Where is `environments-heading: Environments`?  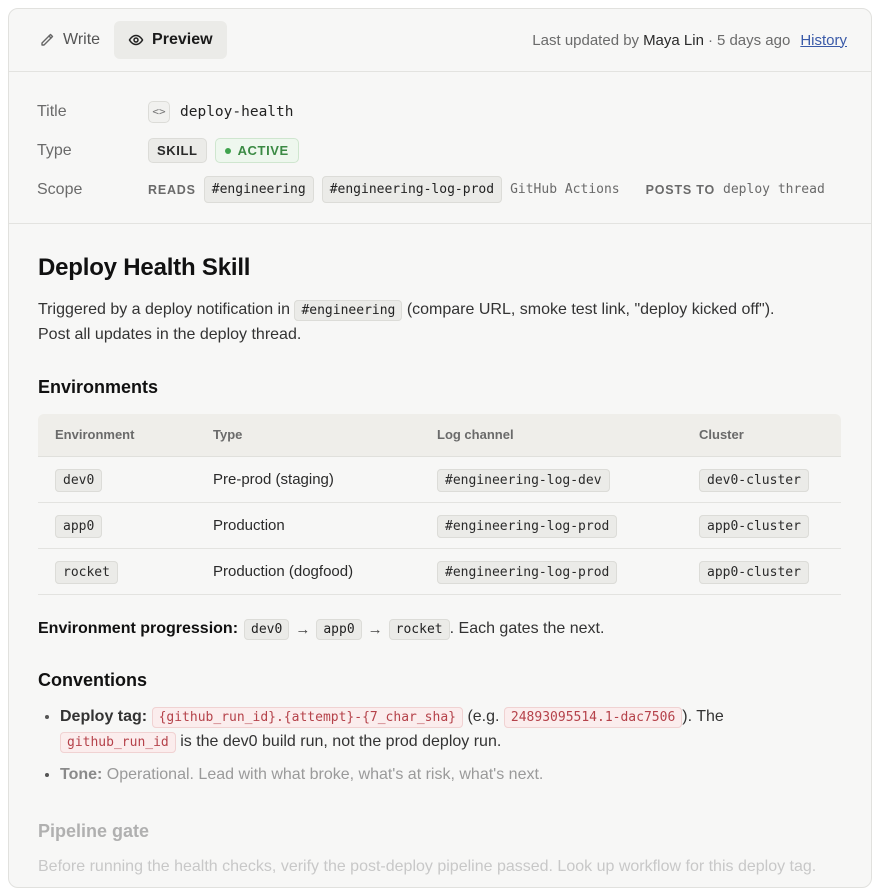
environments-heading: Environments is located at coordinates (98, 387).